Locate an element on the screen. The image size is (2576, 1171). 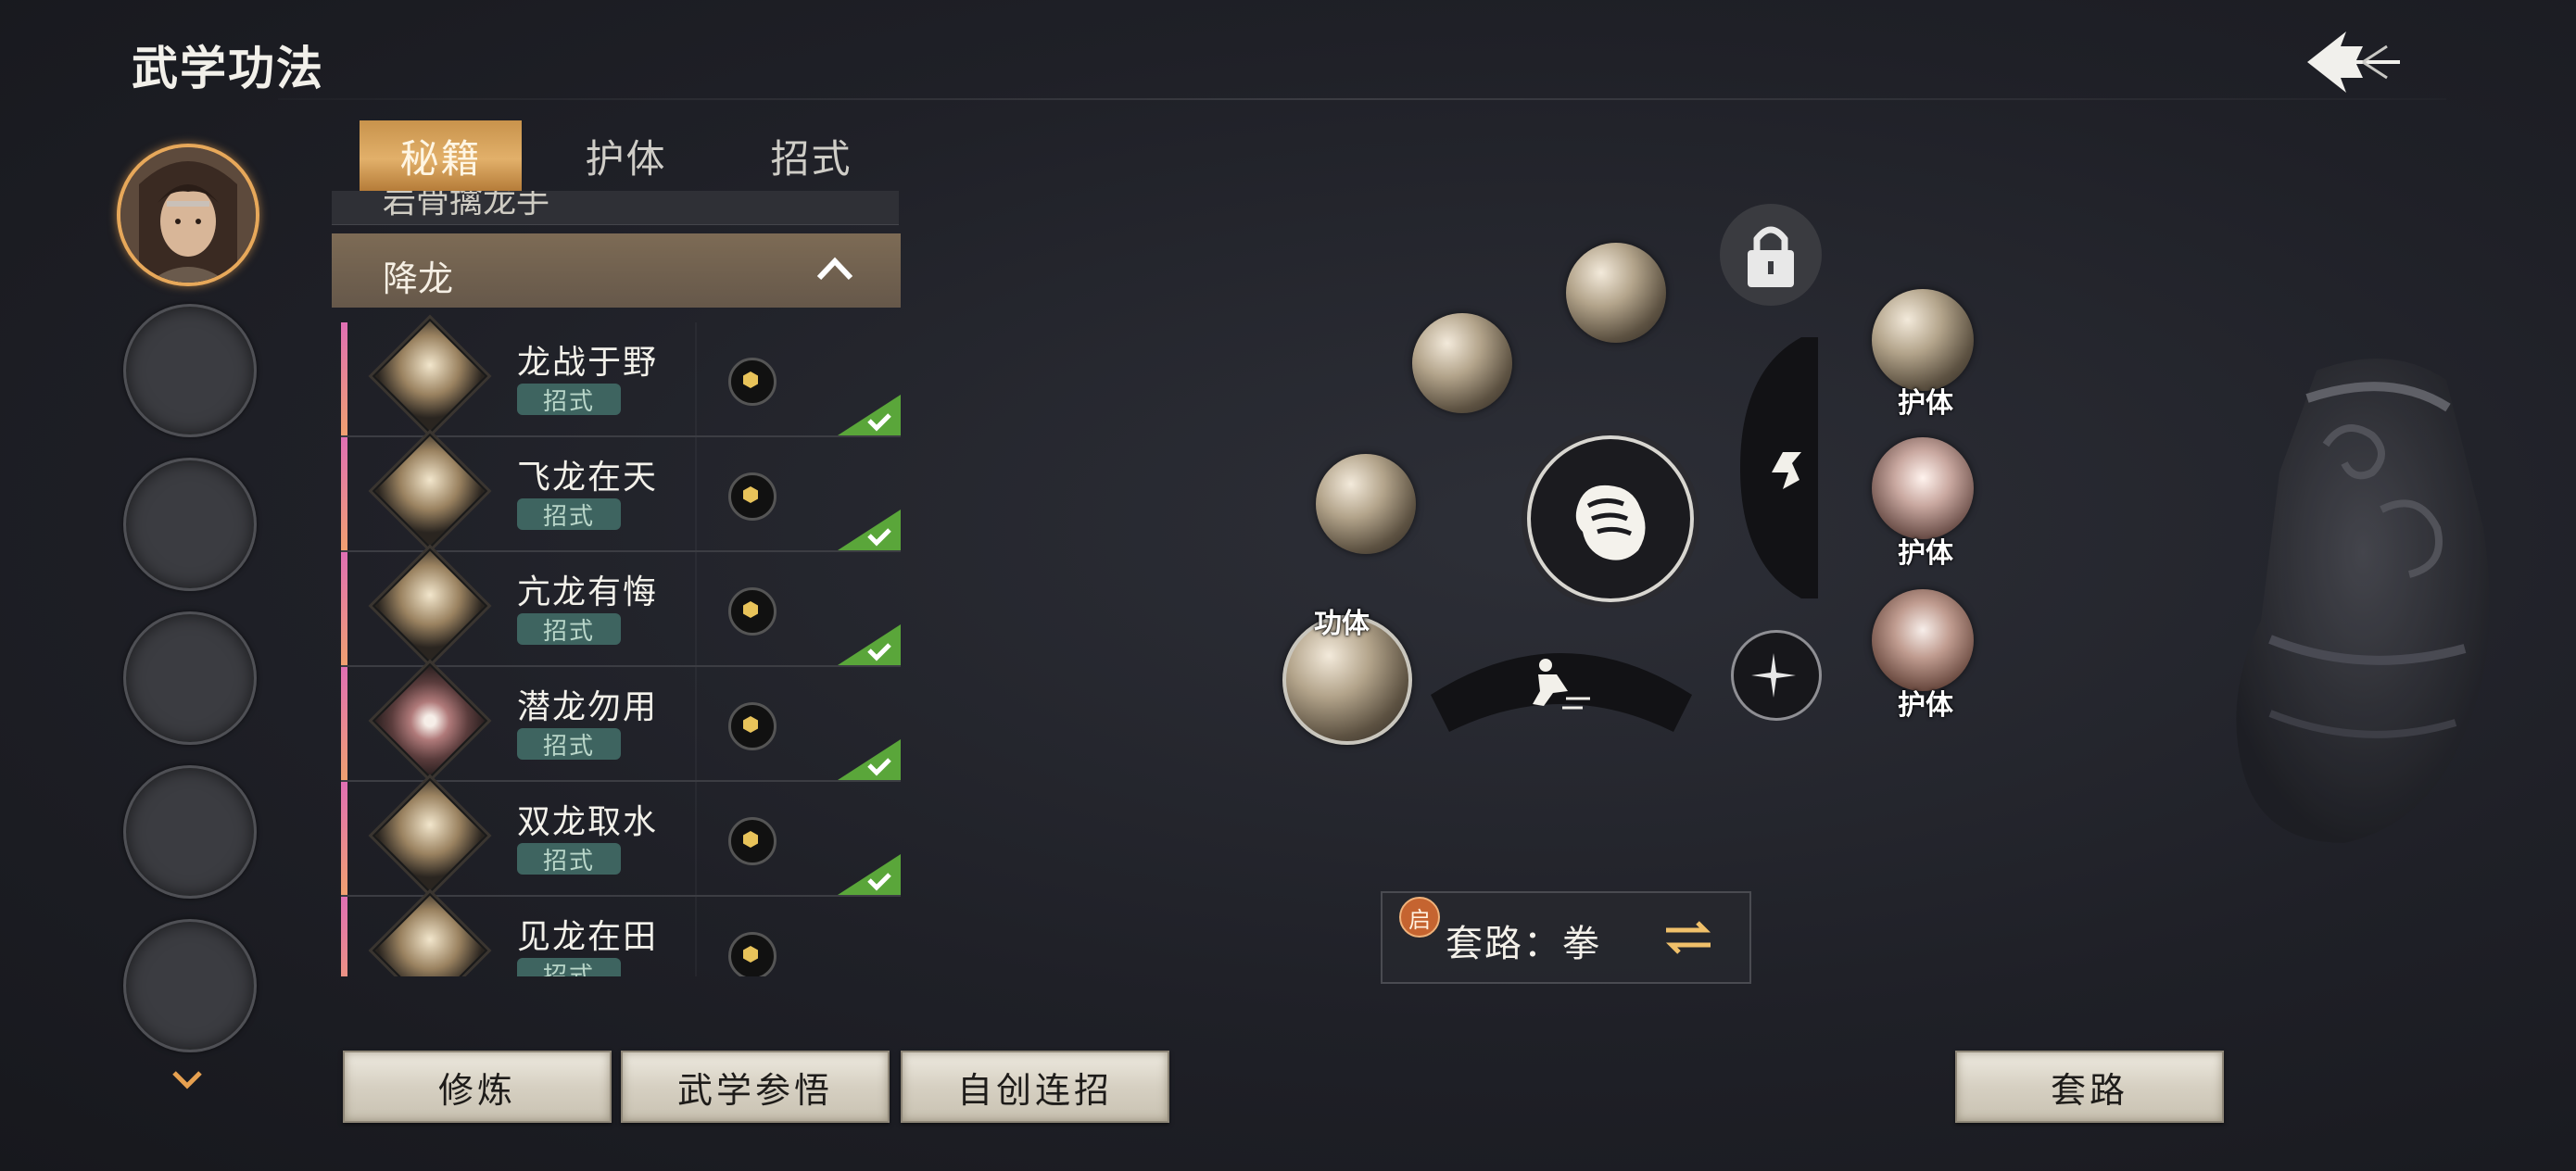
taolu-label: 套路：拳 is located at coordinates (1523, 944).